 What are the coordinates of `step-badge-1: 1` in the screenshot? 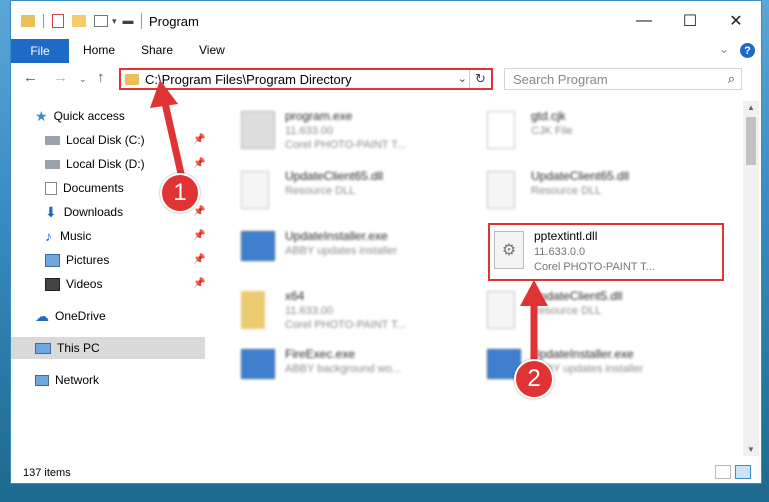 It's located at (180, 193).